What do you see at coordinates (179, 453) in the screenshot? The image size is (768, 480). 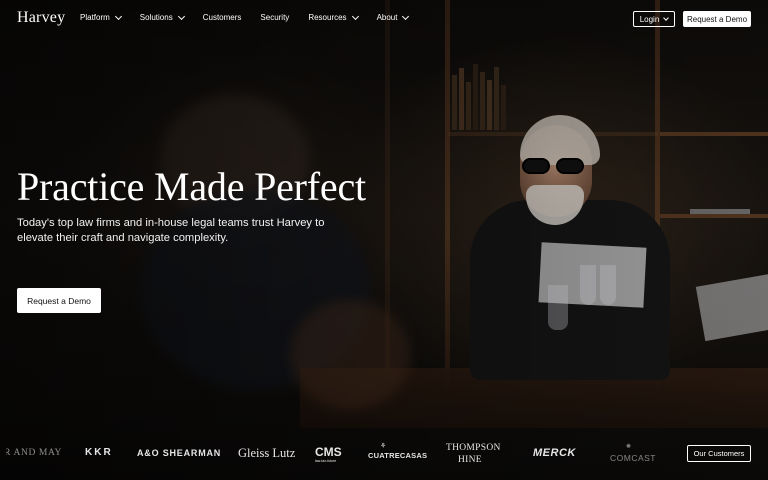 I see `client-logo-ao-shearman: A&O SHEARMAN` at bounding box center [179, 453].